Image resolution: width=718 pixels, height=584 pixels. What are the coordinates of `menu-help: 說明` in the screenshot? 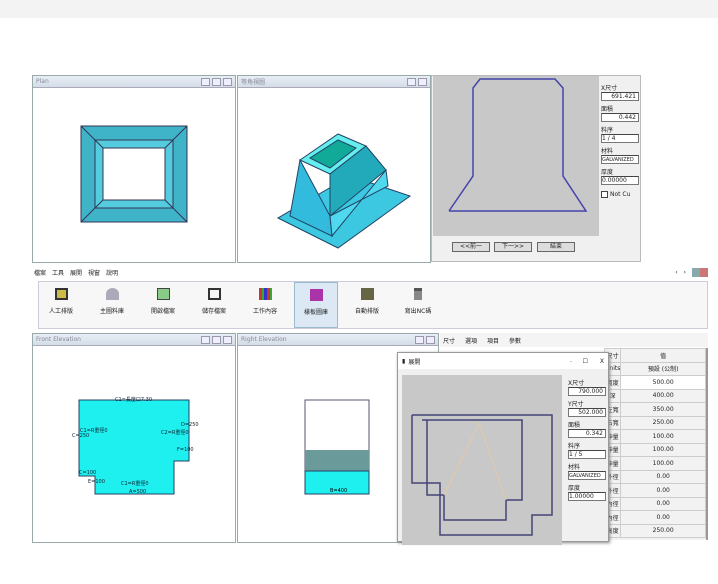 It's located at (112, 272).